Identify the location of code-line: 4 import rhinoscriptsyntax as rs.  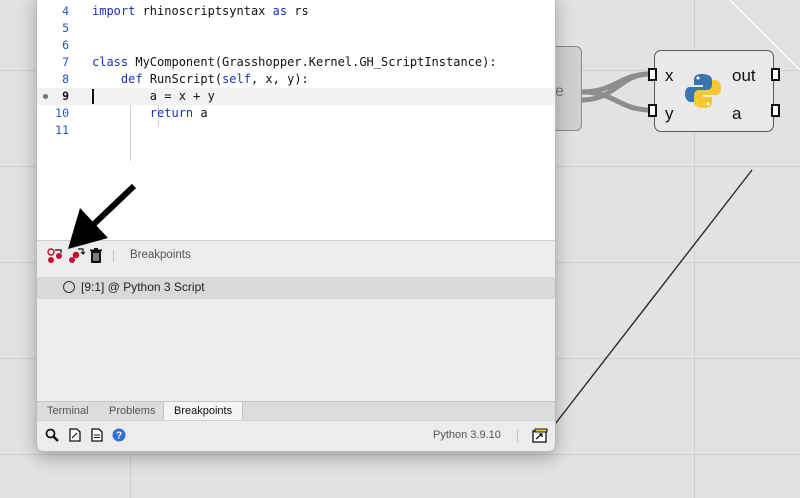
(296, 11).